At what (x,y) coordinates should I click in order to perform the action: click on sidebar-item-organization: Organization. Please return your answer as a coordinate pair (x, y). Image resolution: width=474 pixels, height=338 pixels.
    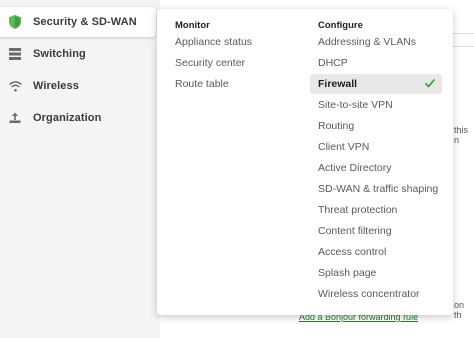
    Looking at the image, I should click on (78, 118).